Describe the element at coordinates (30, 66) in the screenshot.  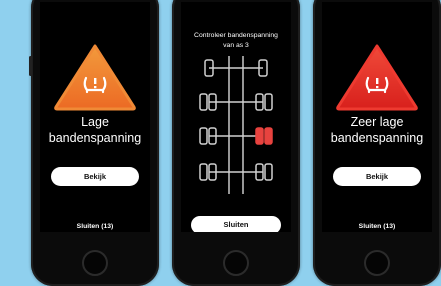
I see `volume-button` at that location.